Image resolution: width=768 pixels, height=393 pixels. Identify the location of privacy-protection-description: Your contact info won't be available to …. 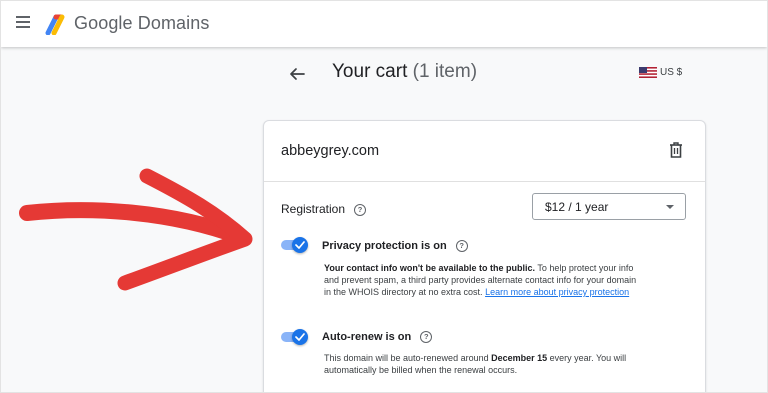
(481, 280).